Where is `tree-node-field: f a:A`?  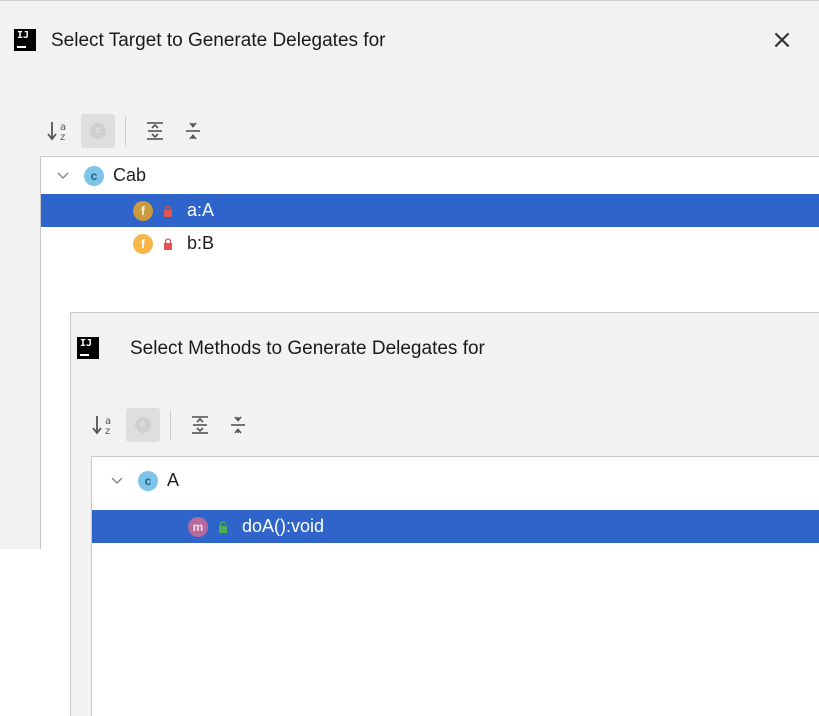
tree-node-field: f a:A is located at coordinates (430, 210).